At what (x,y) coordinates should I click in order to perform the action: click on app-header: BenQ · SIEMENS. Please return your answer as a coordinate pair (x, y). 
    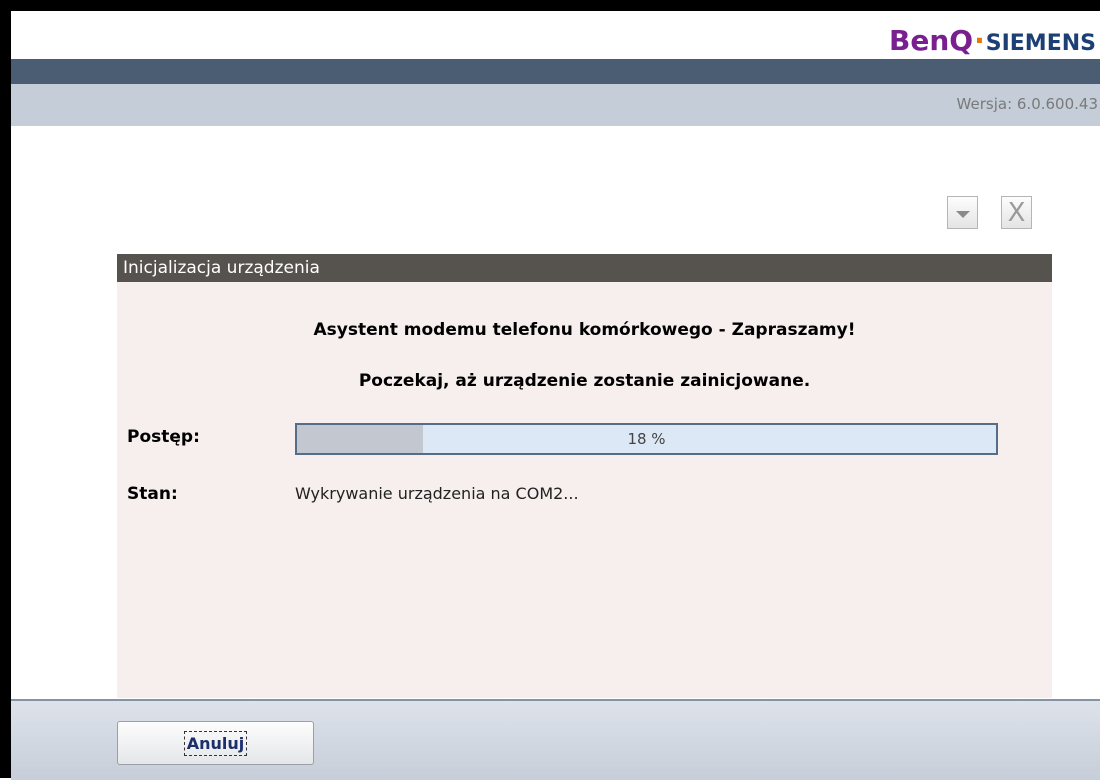
    Looking at the image, I should click on (555, 35).